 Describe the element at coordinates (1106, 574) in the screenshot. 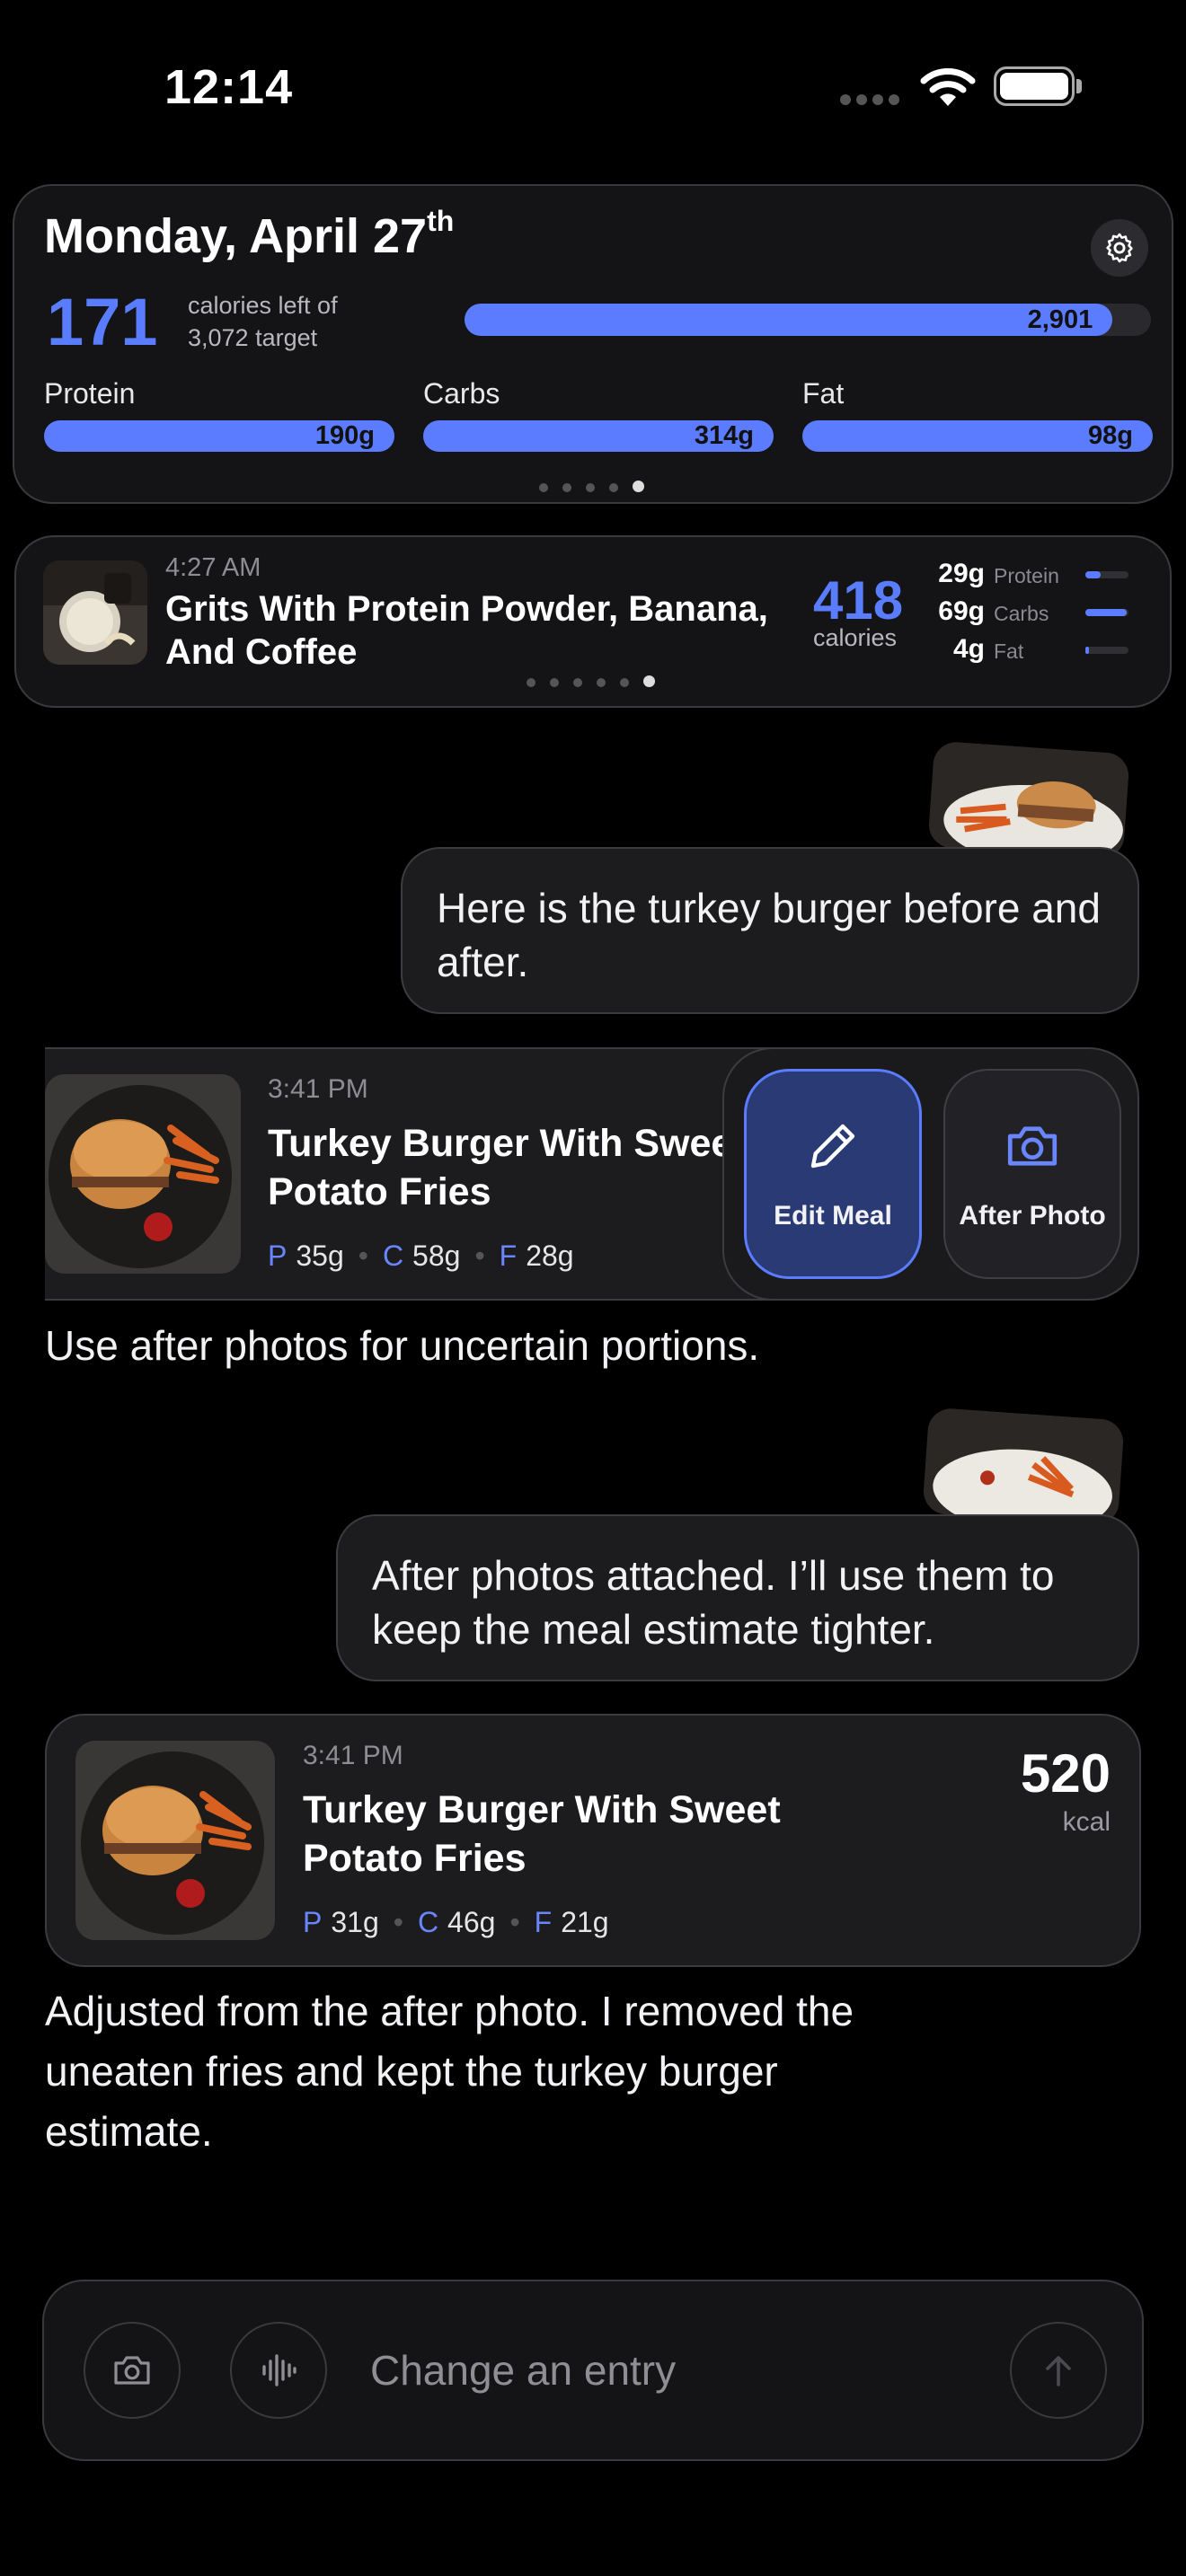

I see `strip-protein-bar` at that location.